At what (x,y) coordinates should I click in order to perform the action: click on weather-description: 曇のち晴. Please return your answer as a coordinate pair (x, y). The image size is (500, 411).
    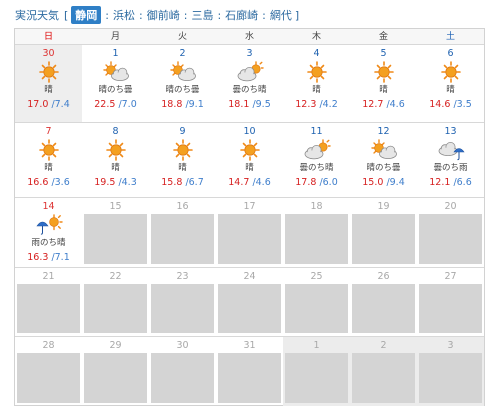
    Looking at the image, I should click on (249, 90).